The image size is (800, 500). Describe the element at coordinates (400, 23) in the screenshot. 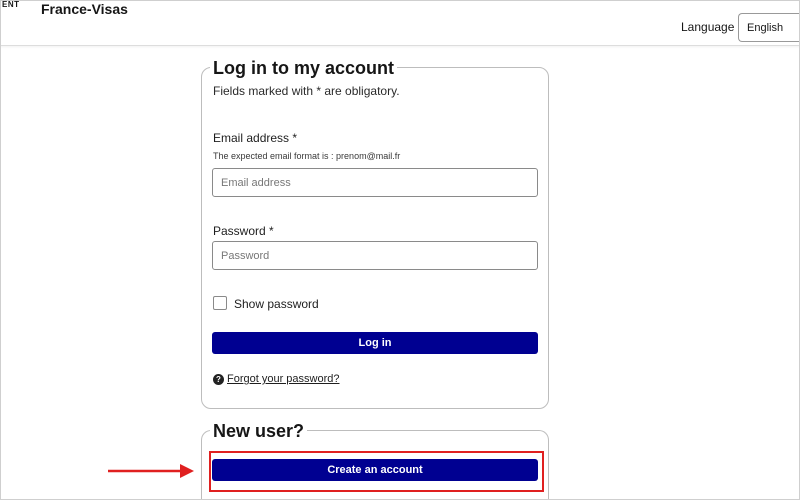

I see `site-header: ENT France-Visas Language : English` at that location.